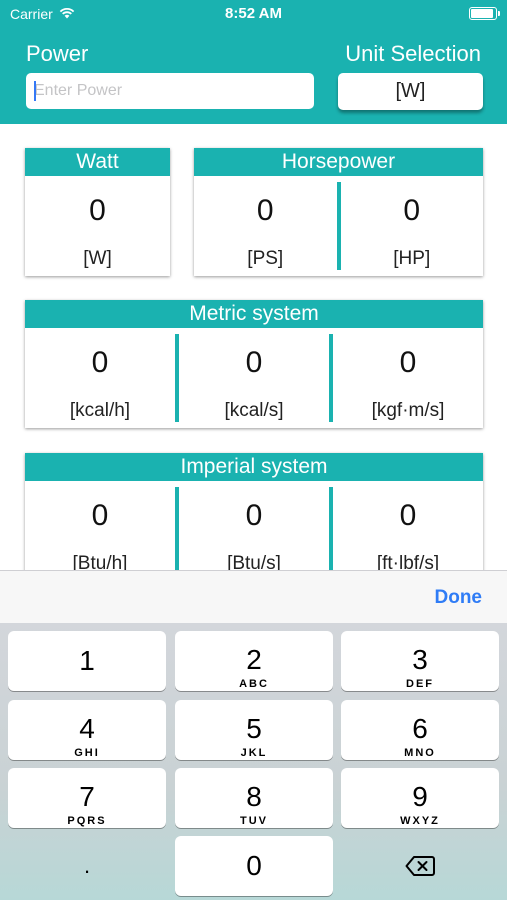  I want to click on key-6: 6 MNO, so click(420, 730).